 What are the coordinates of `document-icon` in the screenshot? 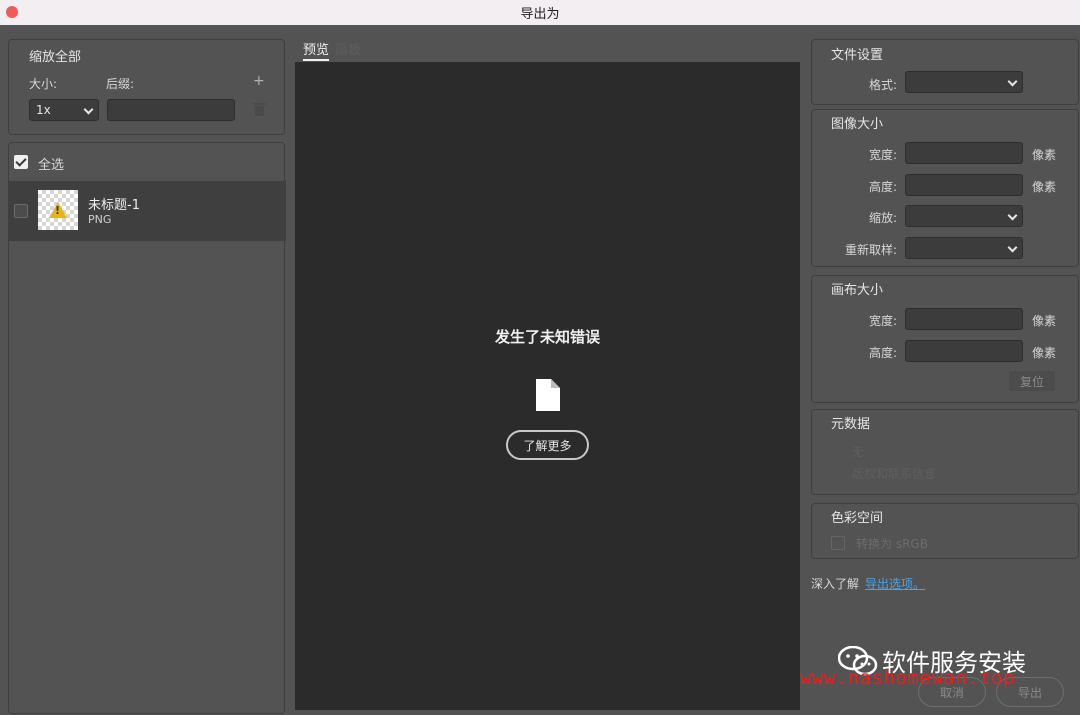 It's located at (548, 395).